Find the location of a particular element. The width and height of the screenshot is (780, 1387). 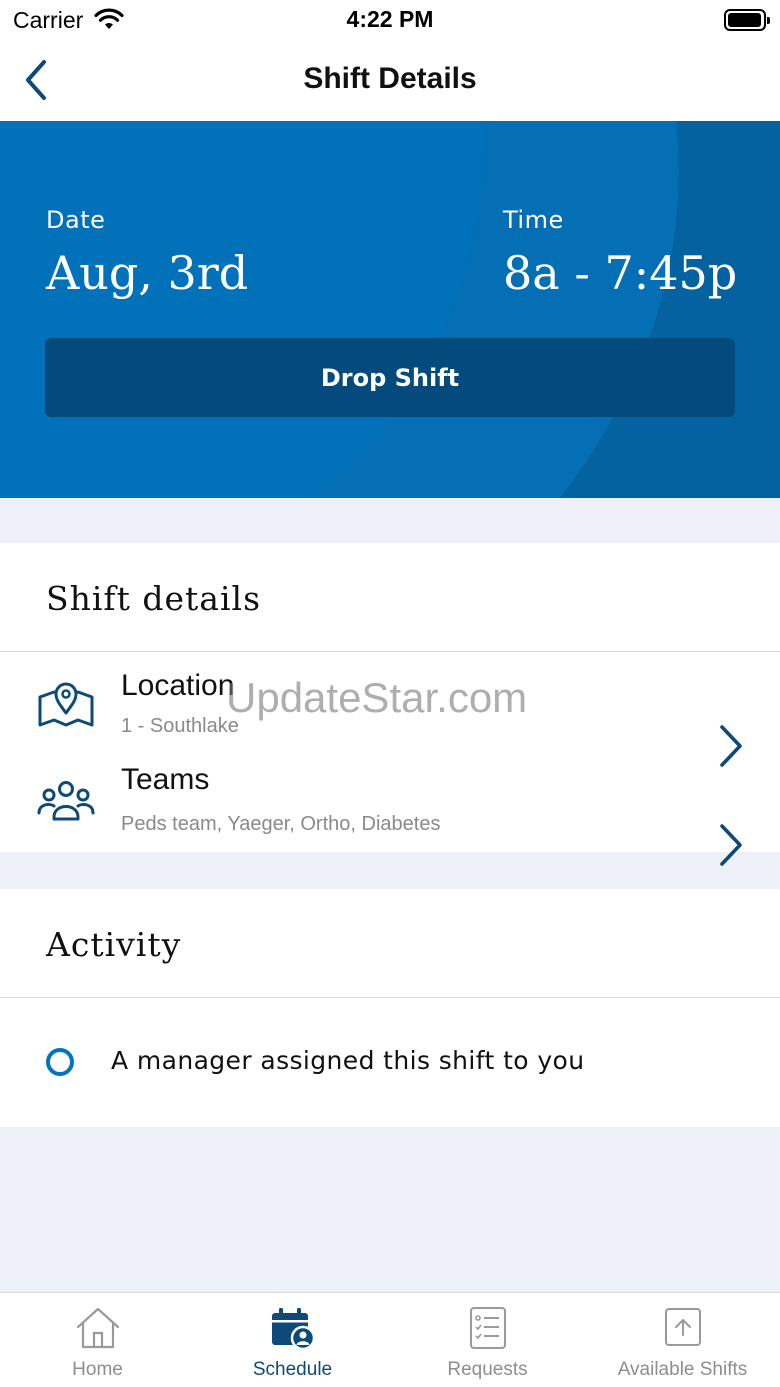

tab-requests: Requests is located at coordinates (487, 1340).